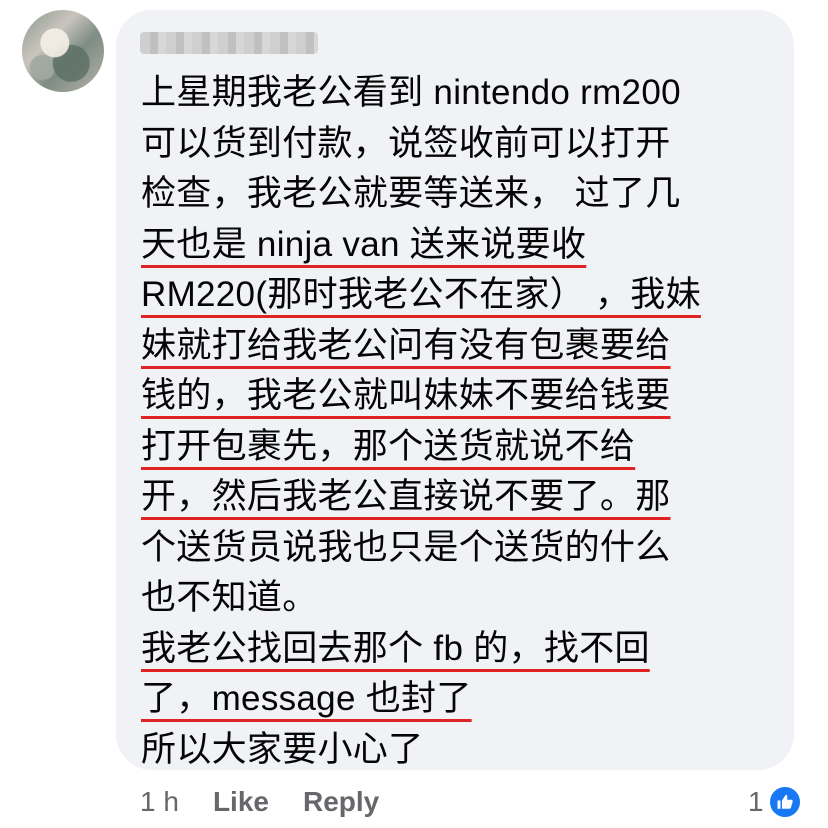 The width and height of the screenshot is (828, 828). Describe the element at coordinates (406, 547) in the screenshot. I see `comment-line: 个送货员说我也只是个送货的什么` at that location.